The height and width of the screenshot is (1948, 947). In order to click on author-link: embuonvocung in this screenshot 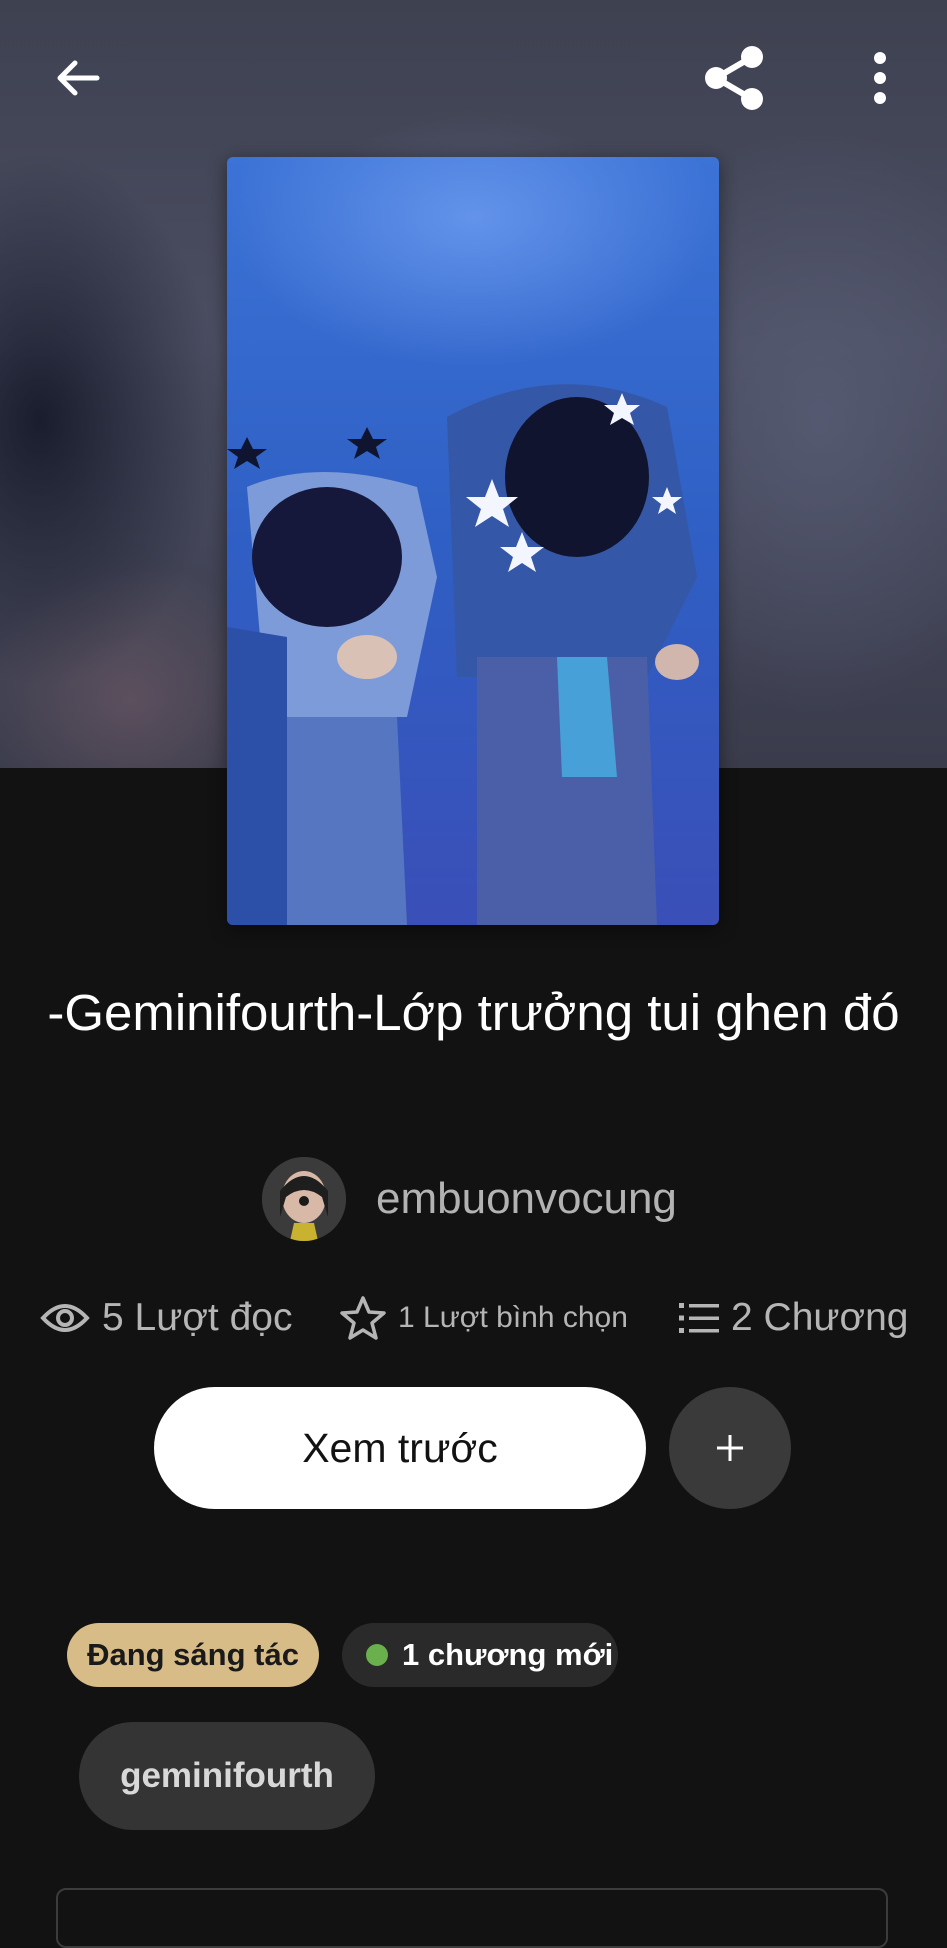, I will do `click(469, 1199)`.